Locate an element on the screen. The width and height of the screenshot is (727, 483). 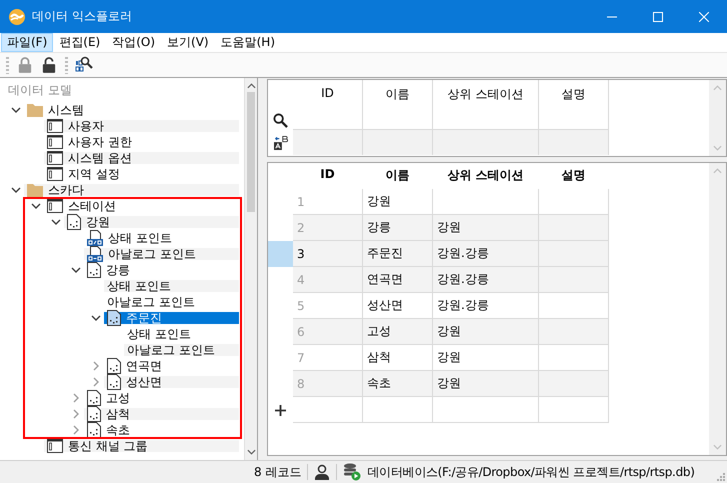
table-cell: 고성 is located at coordinates (398, 332).